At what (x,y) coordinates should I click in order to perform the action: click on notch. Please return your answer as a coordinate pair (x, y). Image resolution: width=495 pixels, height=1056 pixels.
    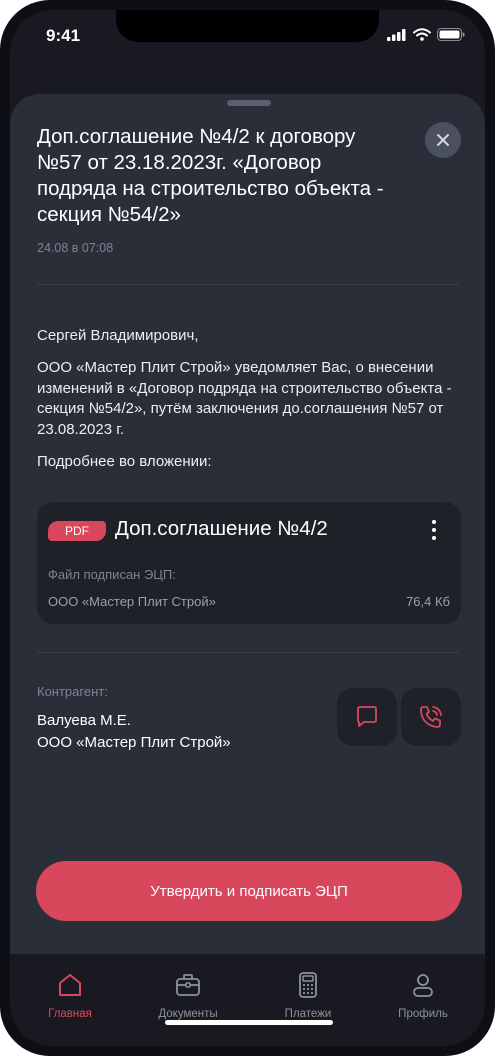
    Looking at the image, I should click on (247, 26).